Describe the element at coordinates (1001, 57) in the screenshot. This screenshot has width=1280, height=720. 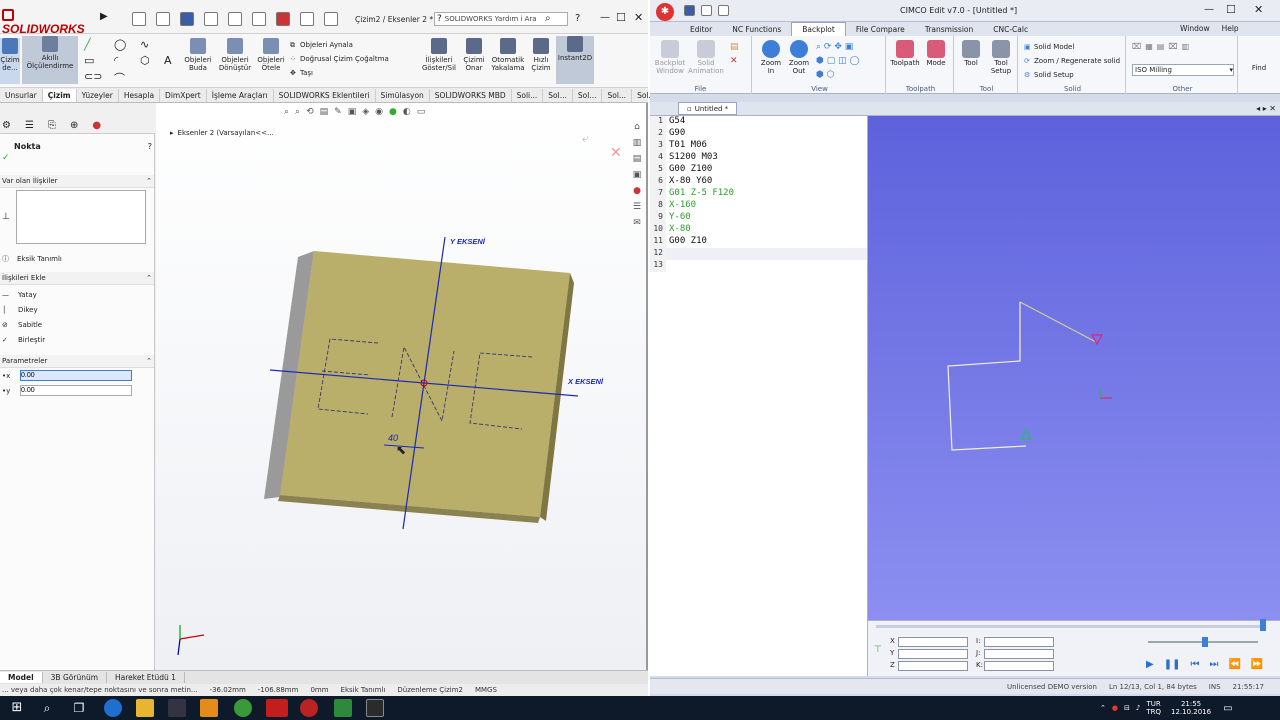
I see `tool-setup-button: Tool Setup` at that location.